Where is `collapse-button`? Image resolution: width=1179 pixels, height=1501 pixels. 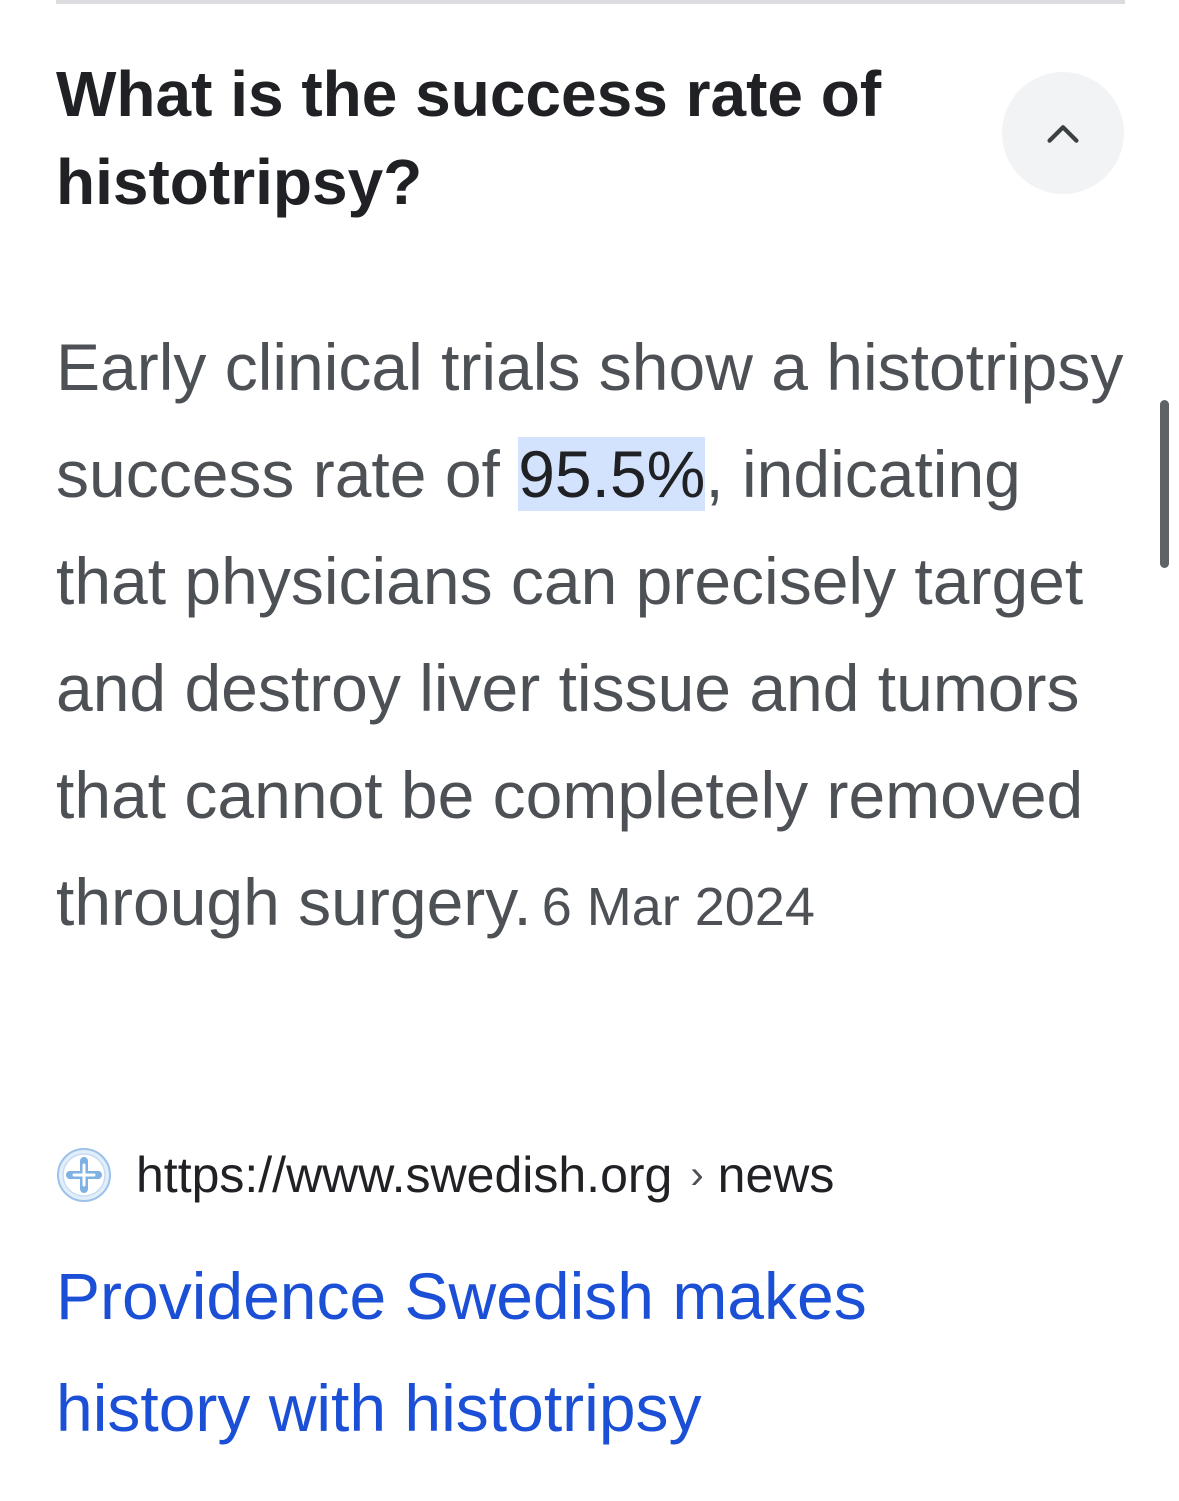
collapse-button is located at coordinates (1063, 133).